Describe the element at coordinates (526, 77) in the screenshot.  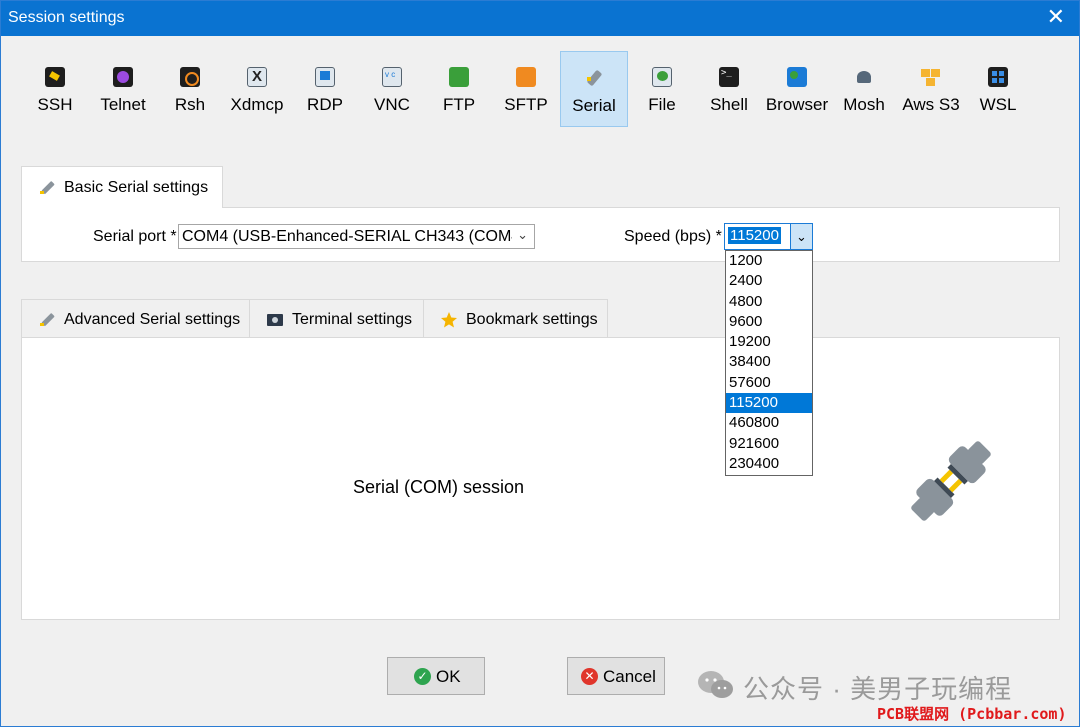
I see `sftp-icon` at that location.